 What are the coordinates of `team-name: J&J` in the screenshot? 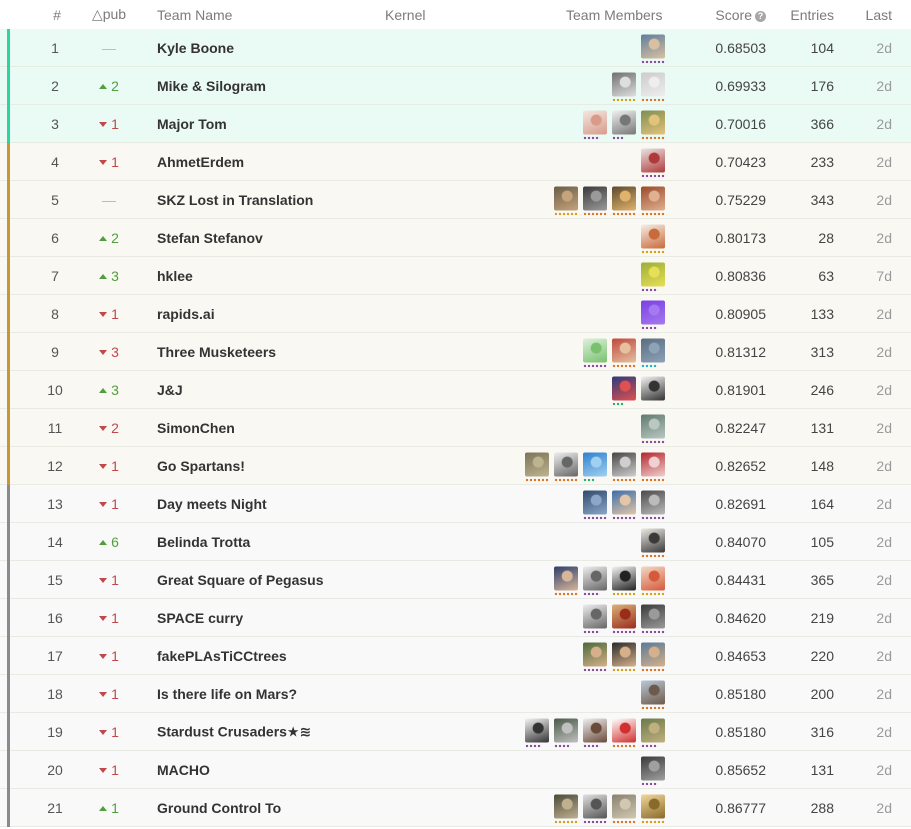 It's located at (170, 390).